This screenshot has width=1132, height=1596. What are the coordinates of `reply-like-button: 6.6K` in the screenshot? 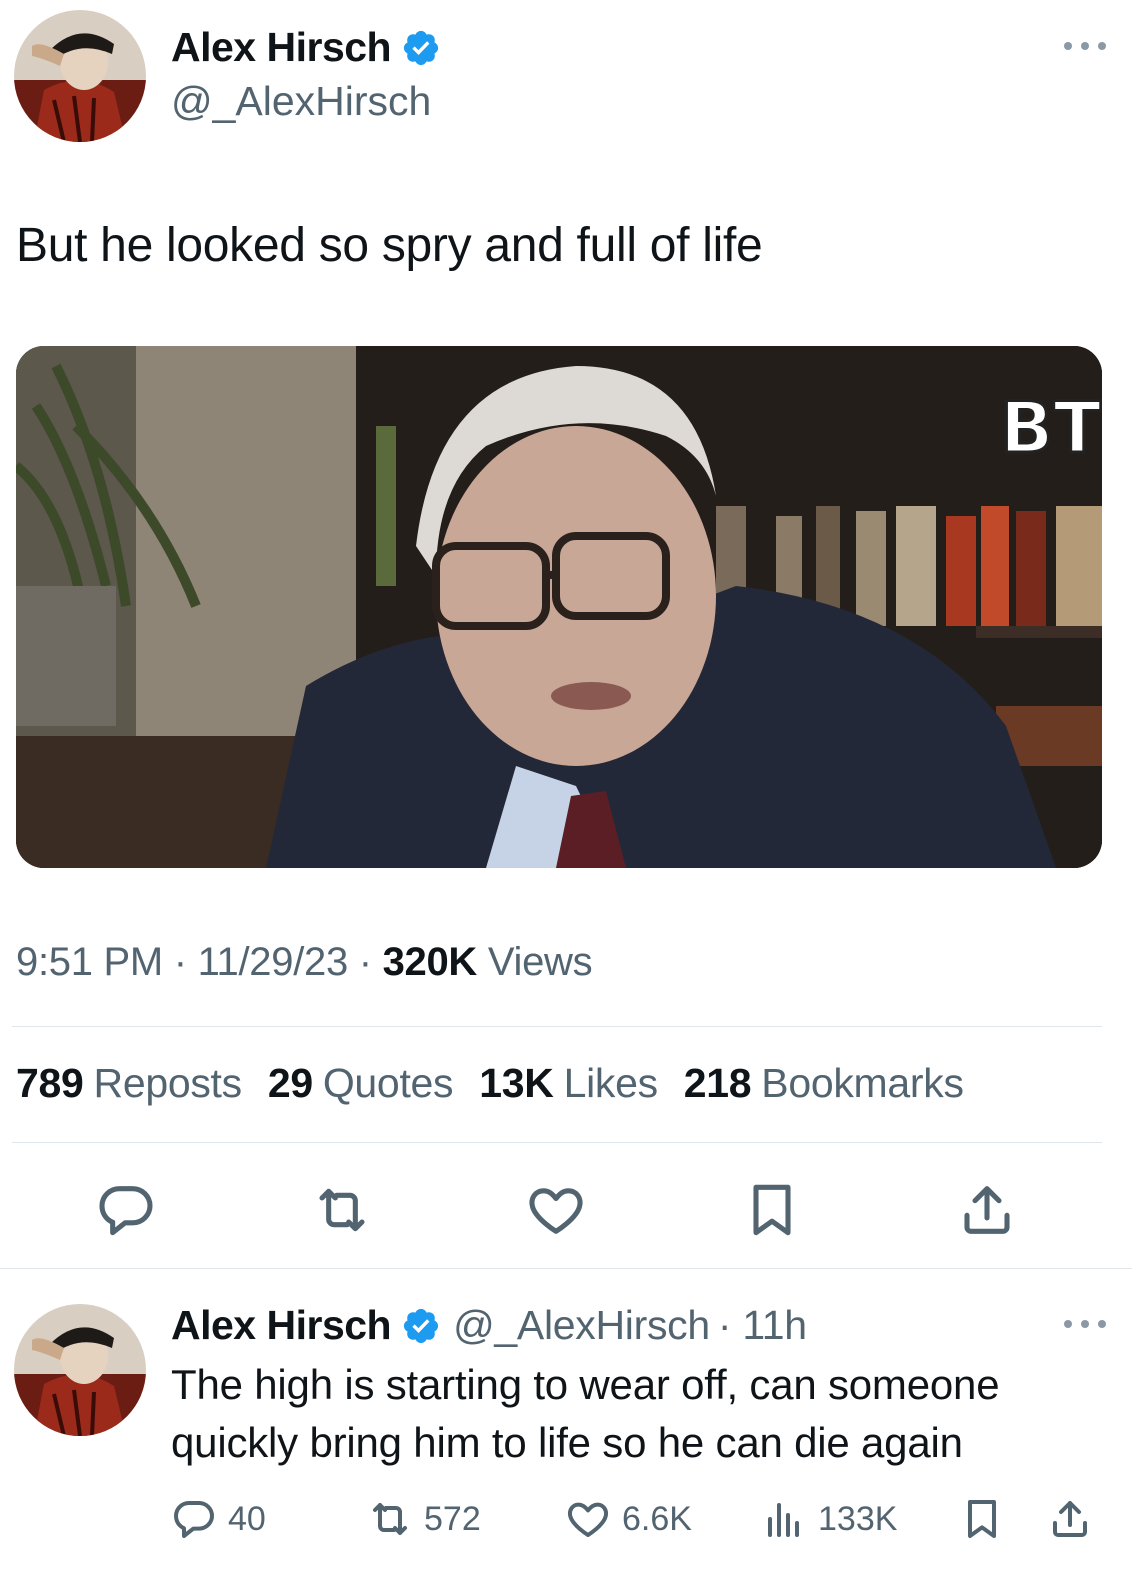 It's located at (628, 1519).